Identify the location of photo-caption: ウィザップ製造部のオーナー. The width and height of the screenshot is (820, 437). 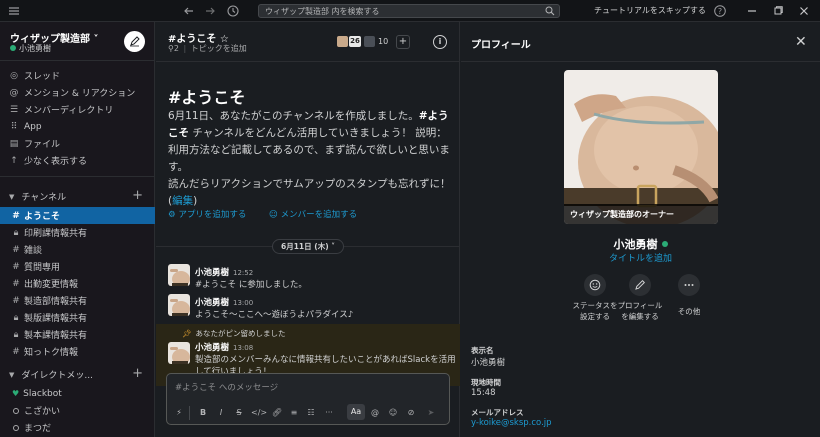
(641, 214).